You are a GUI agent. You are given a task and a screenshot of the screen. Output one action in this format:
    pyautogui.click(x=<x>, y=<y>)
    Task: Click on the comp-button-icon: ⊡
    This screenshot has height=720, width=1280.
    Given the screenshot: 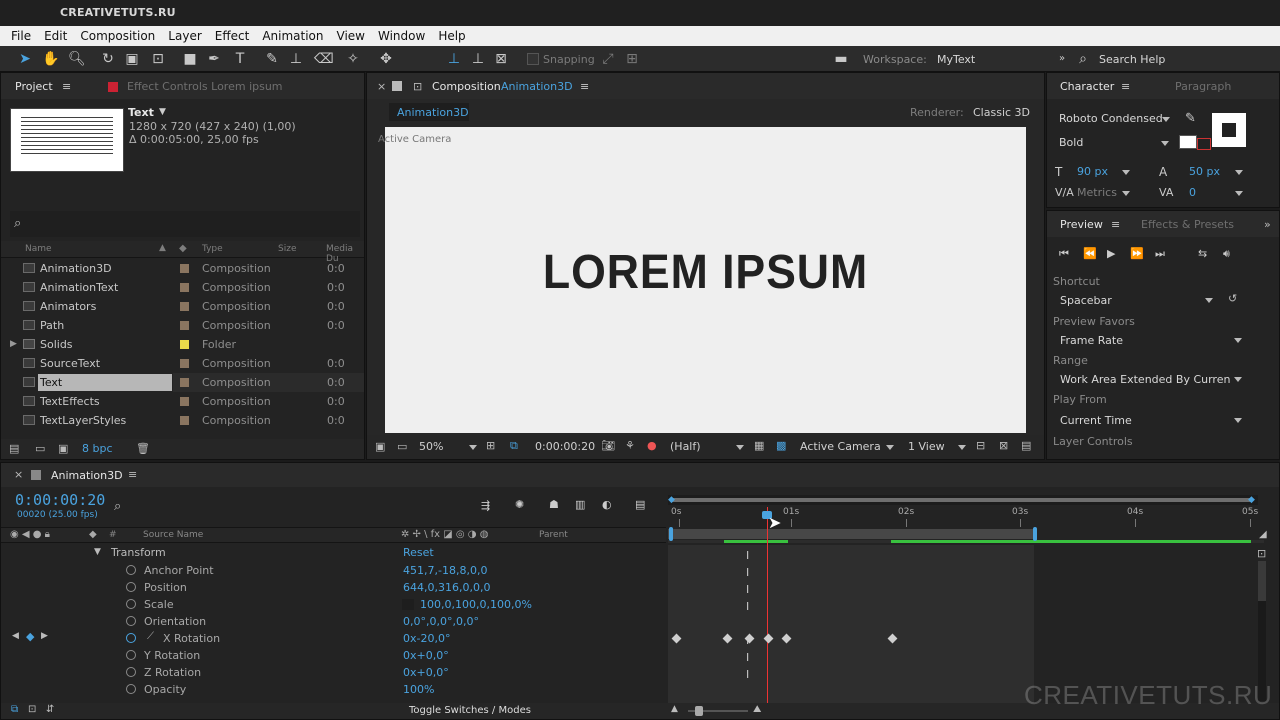 What is the action you would take?
    pyautogui.click(x=1261, y=553)
    